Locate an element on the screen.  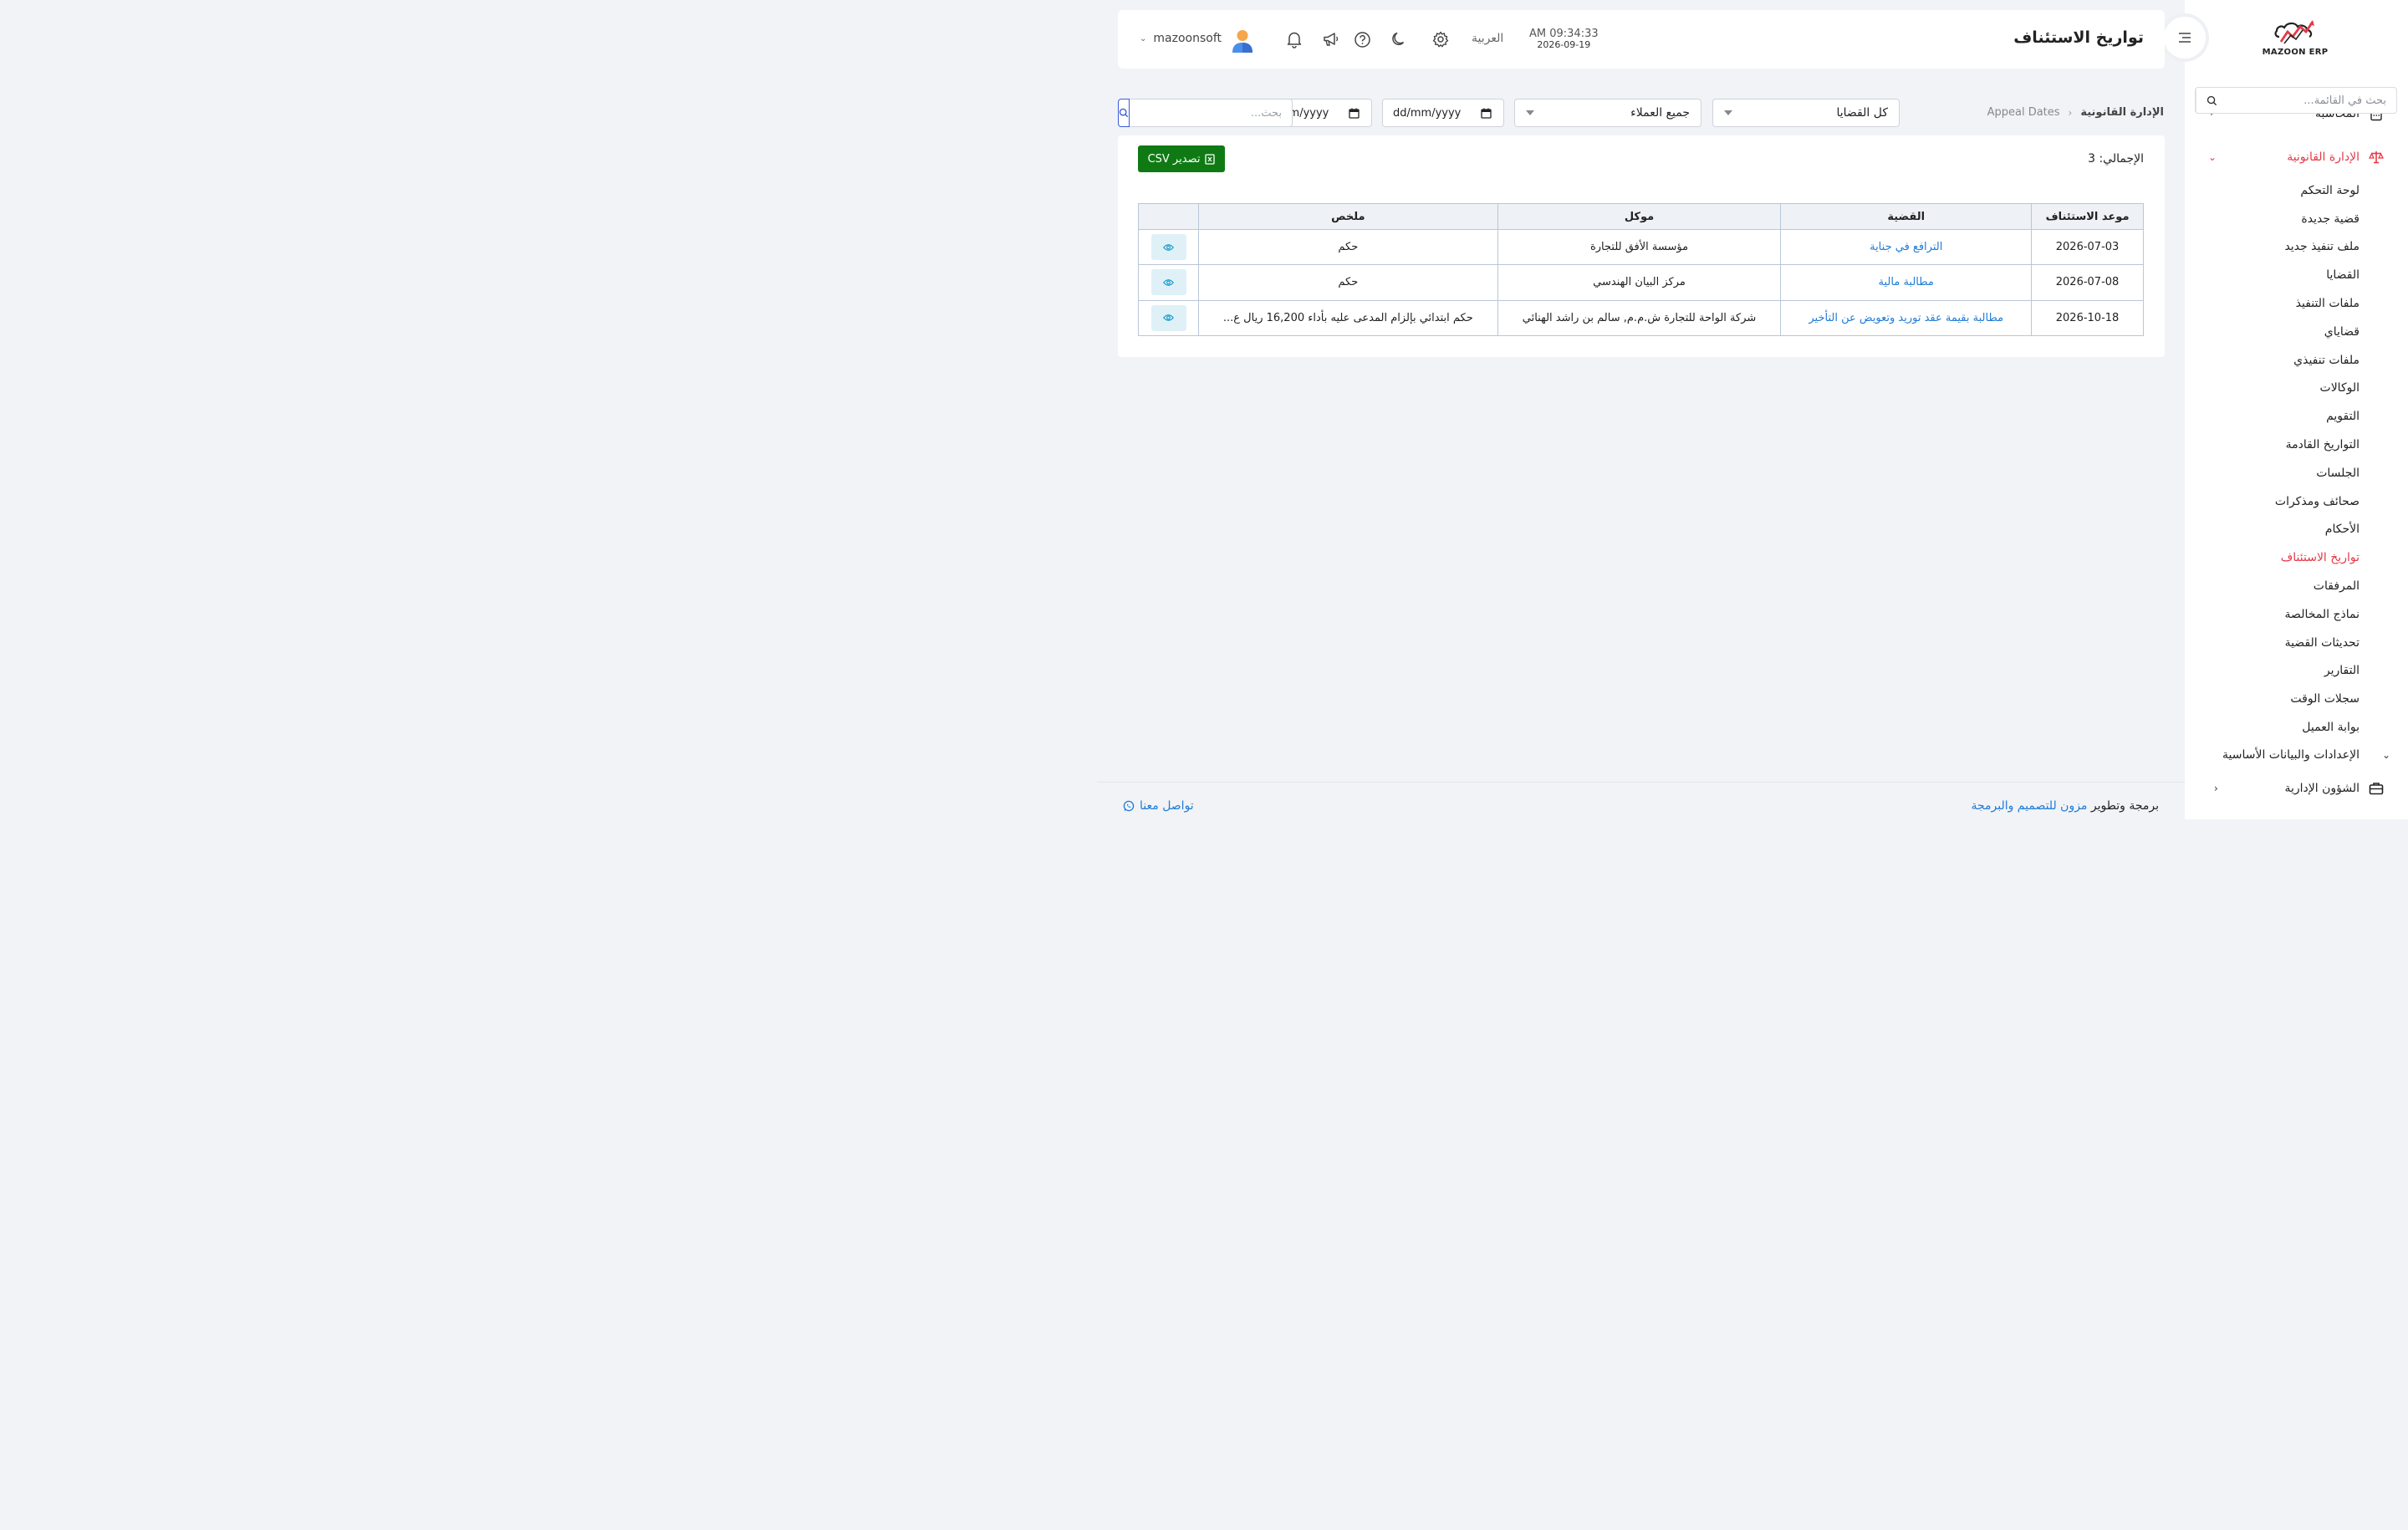
case-link: مطالبة بقيمة عقد توريد وتعويض عن التأخير is located at coordinates (1906, 318).